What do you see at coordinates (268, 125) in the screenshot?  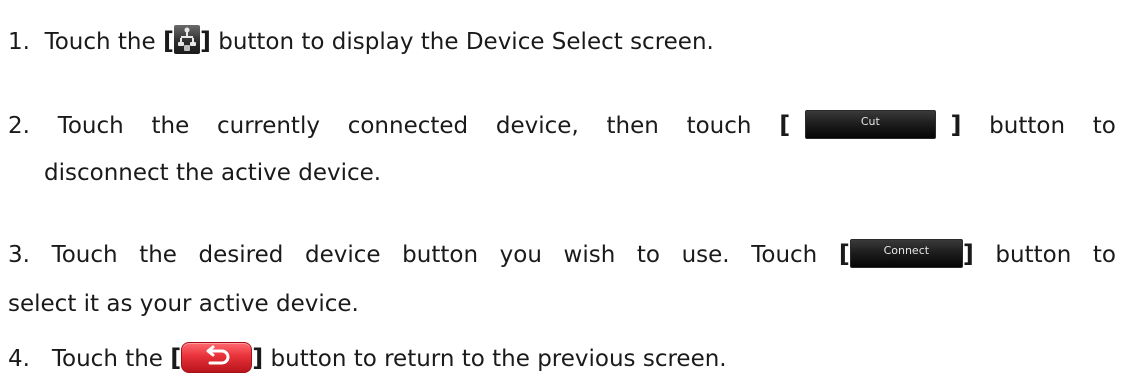 I see `step-word: currently` at bounding box center [268, 125].